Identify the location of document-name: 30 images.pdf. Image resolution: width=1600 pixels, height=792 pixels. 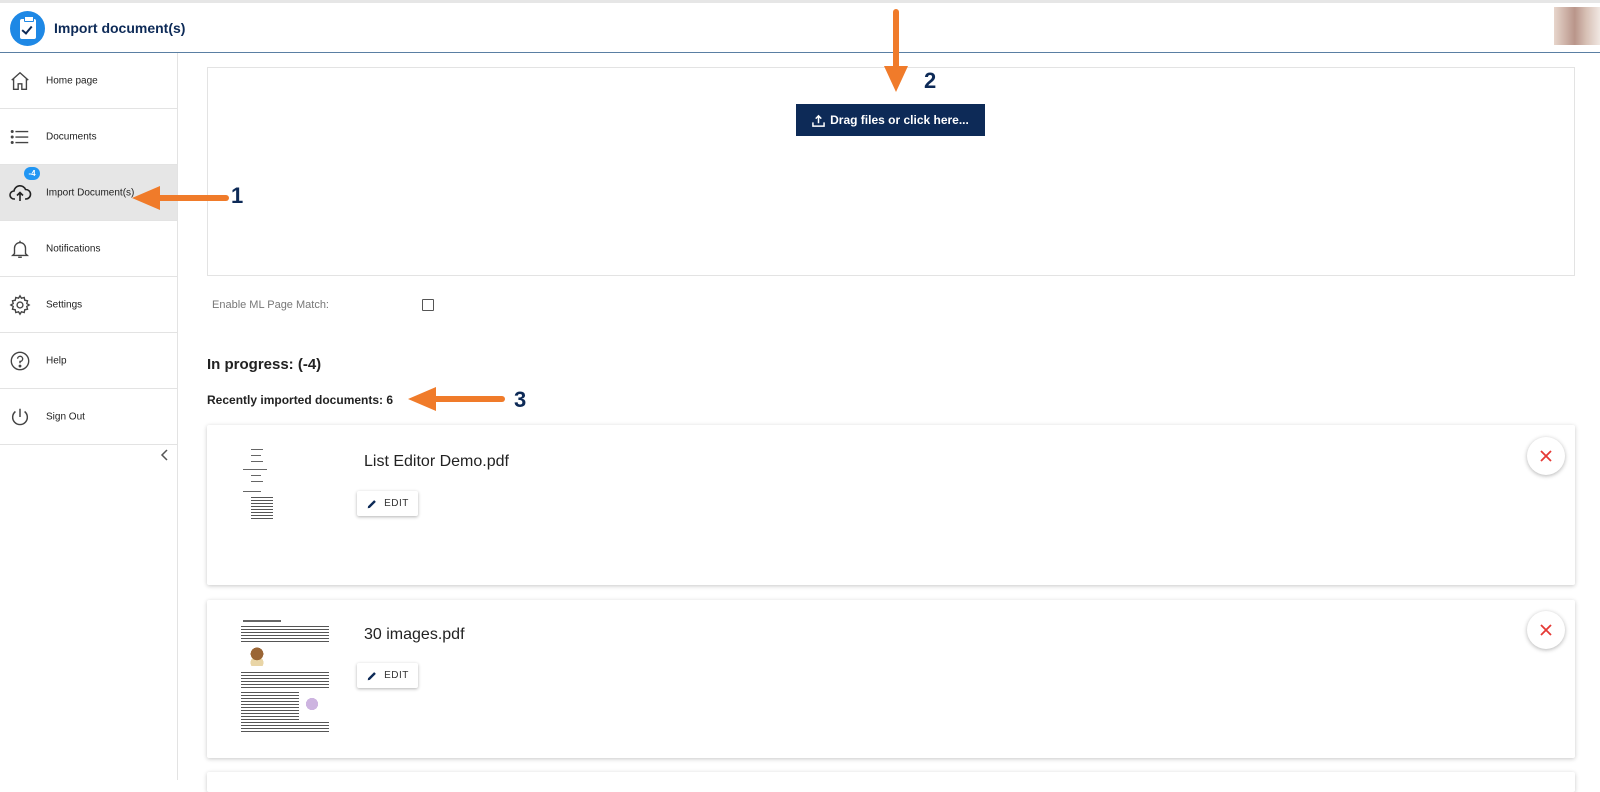
(414, 634).